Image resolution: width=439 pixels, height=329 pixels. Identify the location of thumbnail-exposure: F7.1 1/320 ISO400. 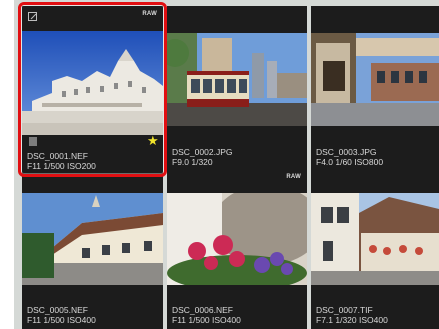
(352, 320).